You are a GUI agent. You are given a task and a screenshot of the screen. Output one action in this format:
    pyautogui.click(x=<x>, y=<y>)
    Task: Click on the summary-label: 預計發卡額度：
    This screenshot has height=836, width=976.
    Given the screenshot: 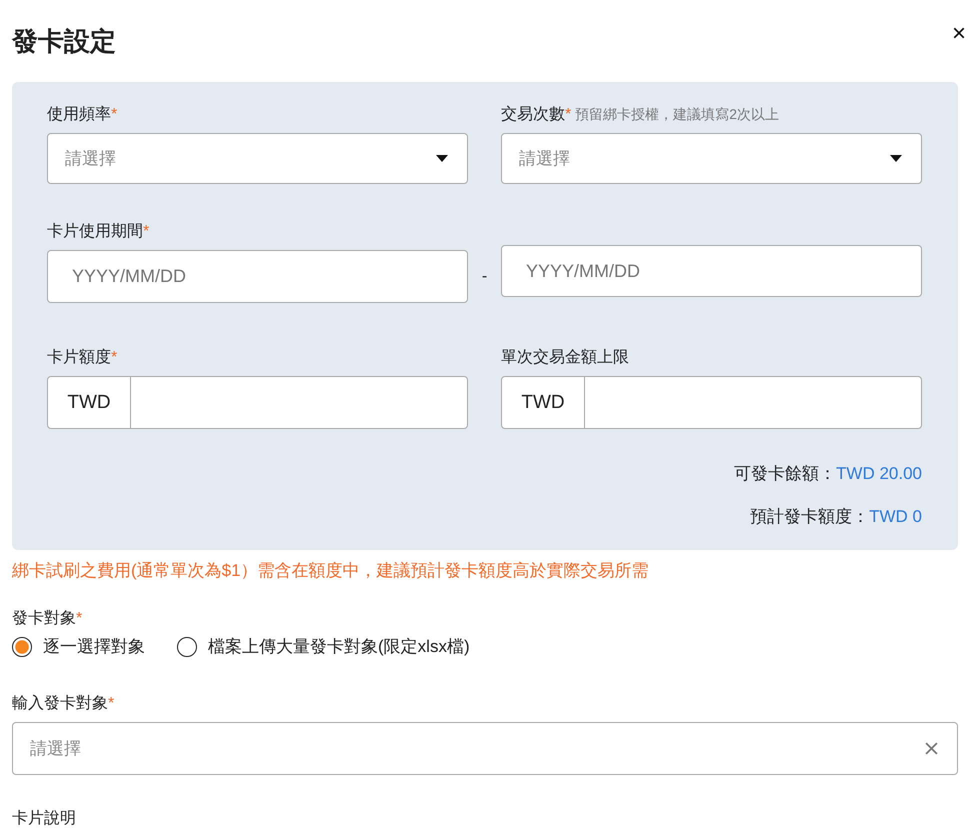 What is the action you would take?
    pyautogui.click(x=810, y=516)
    